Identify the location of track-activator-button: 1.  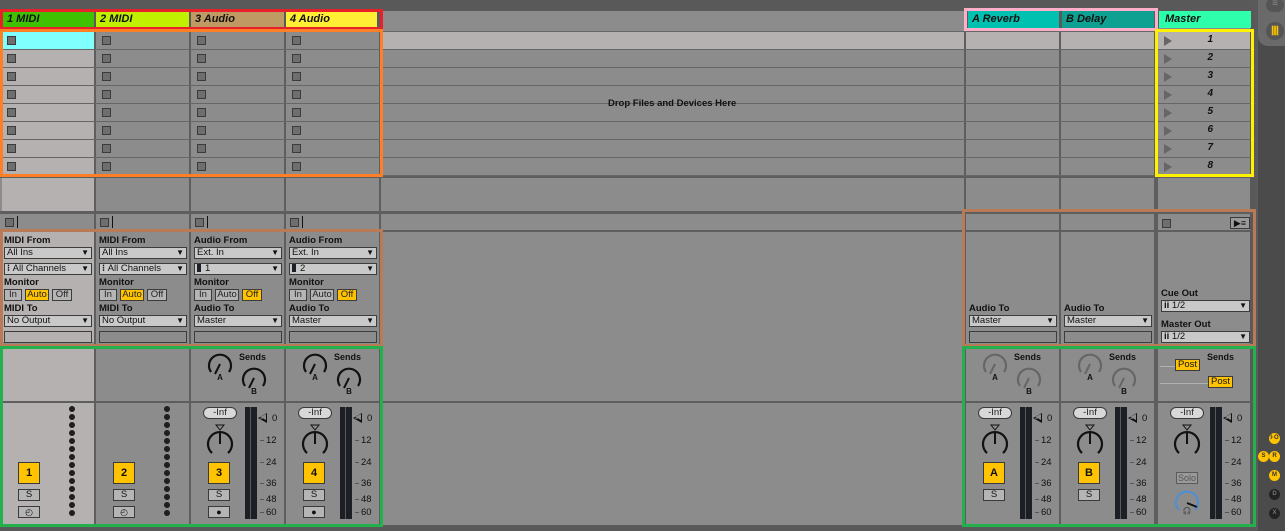
(29, 473).